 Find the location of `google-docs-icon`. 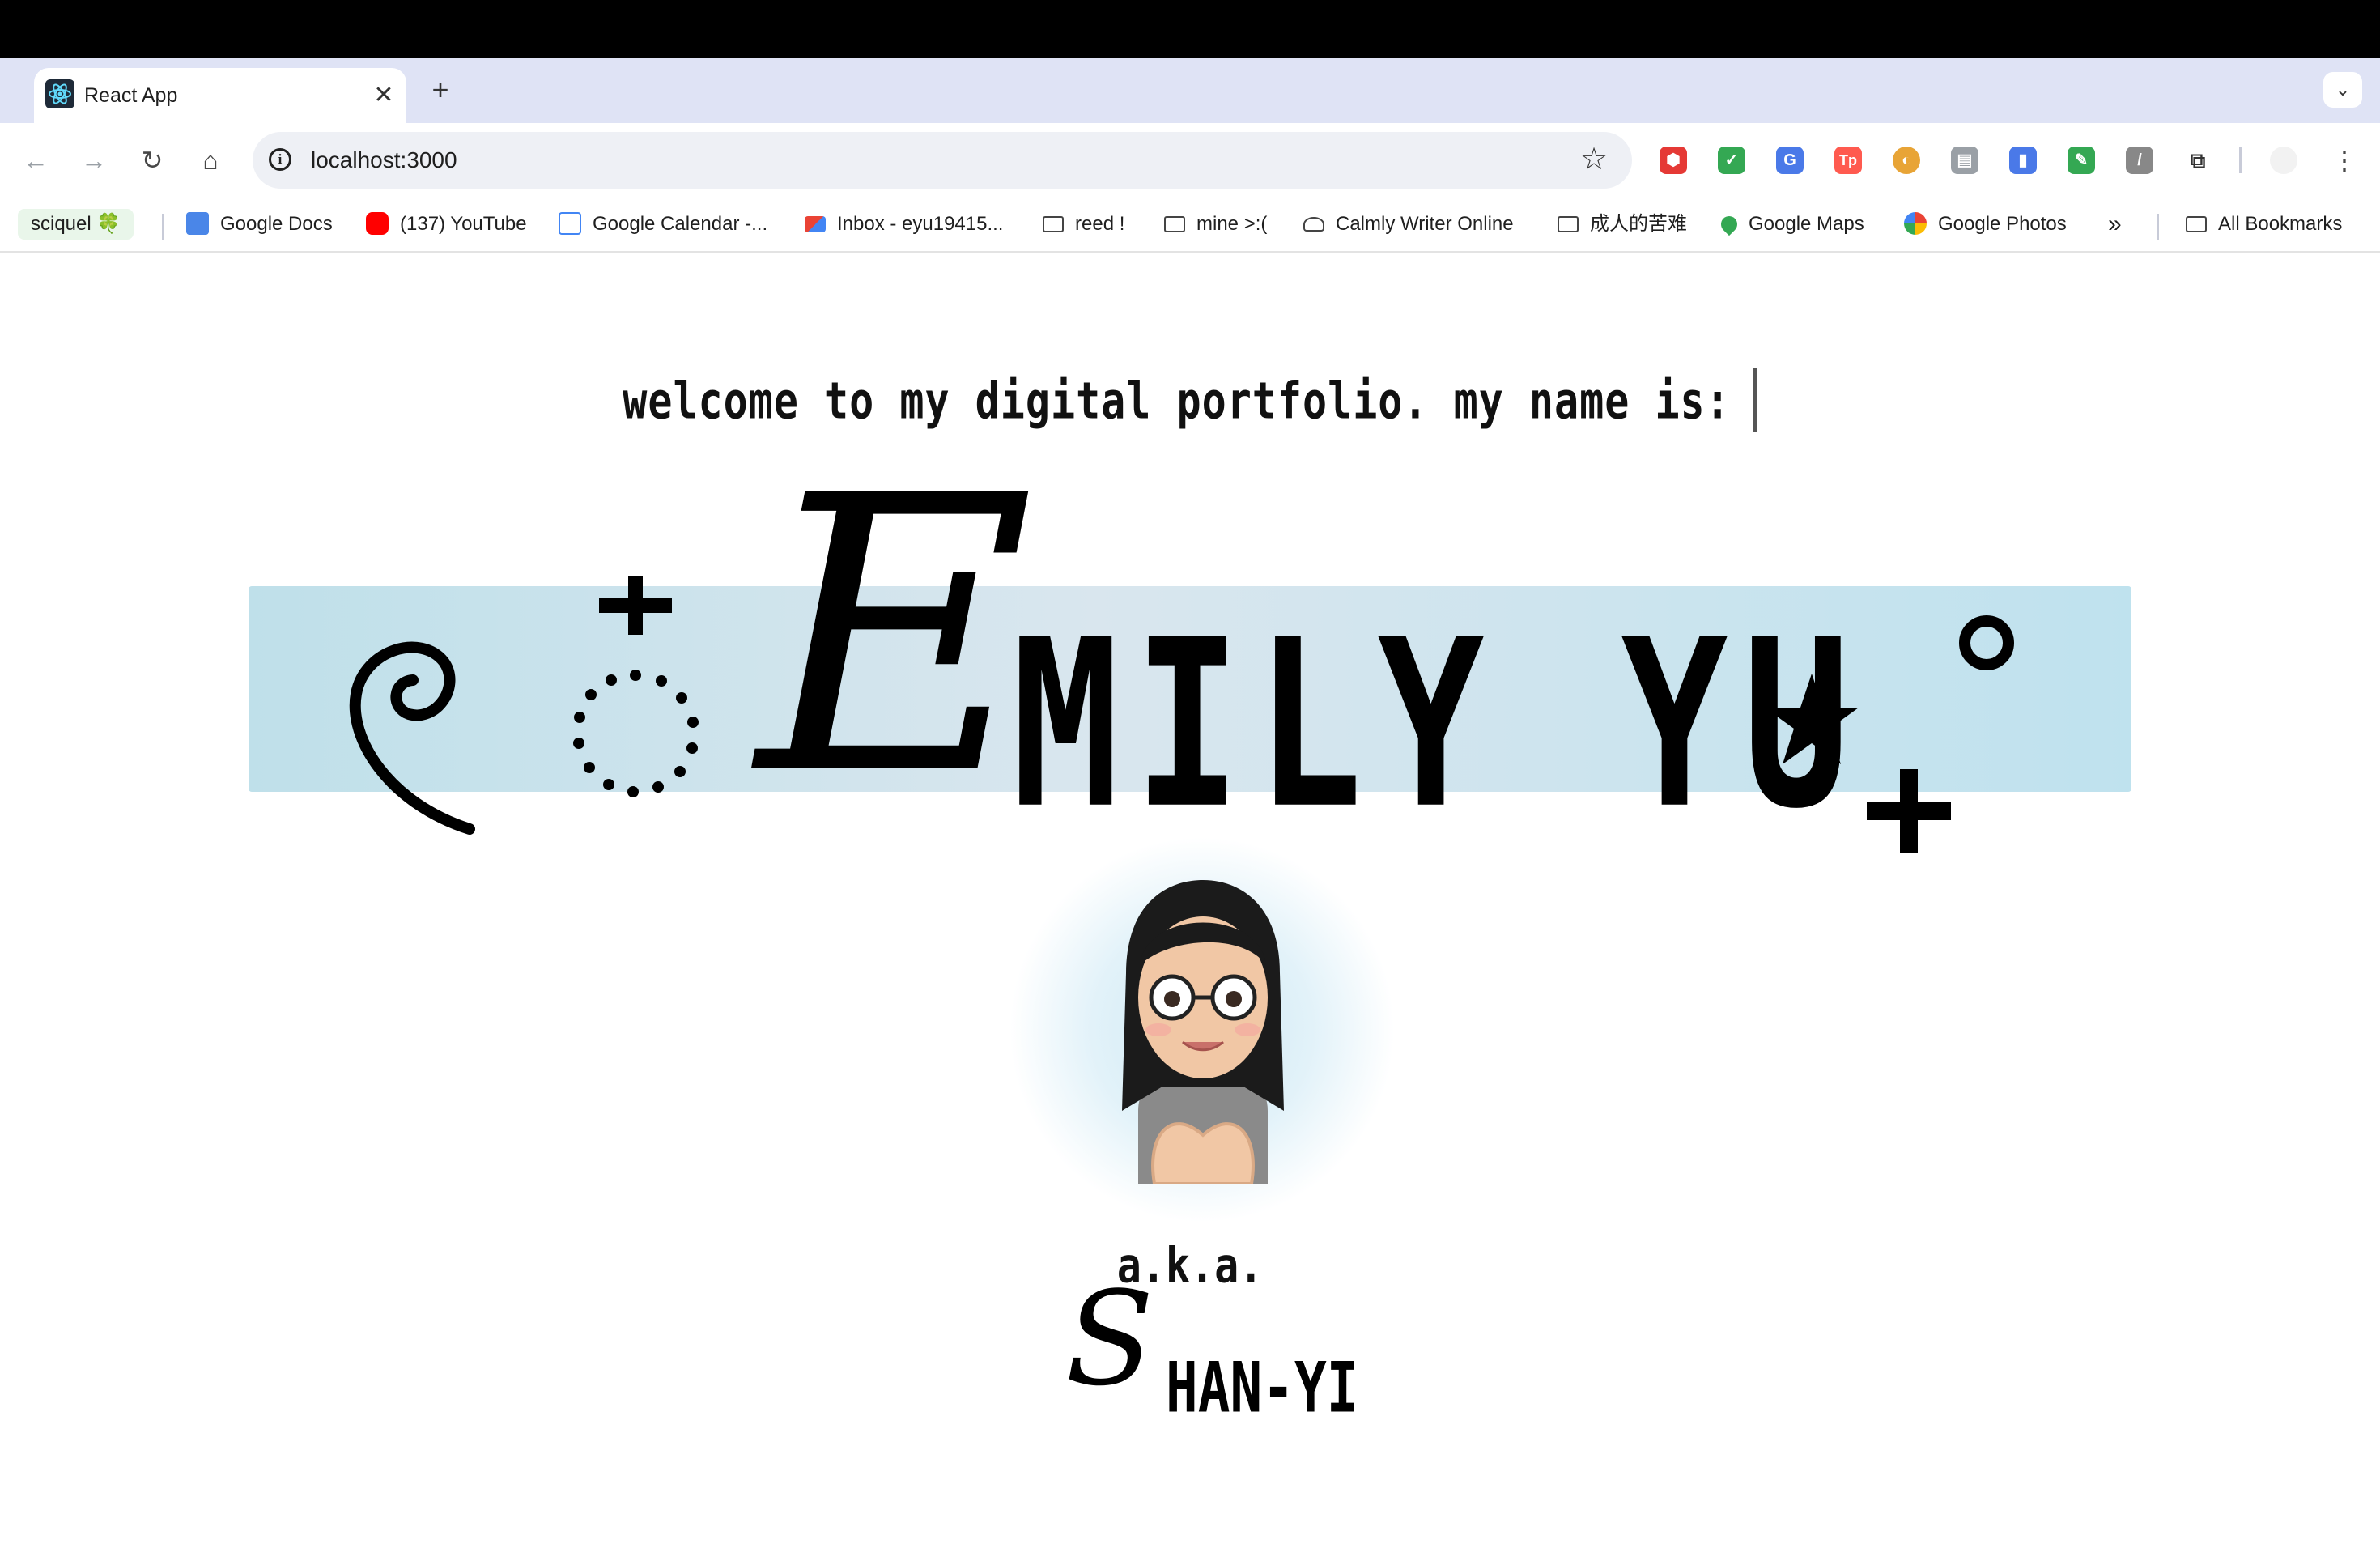

google-docs-icon is located at coordinates (197, 223).